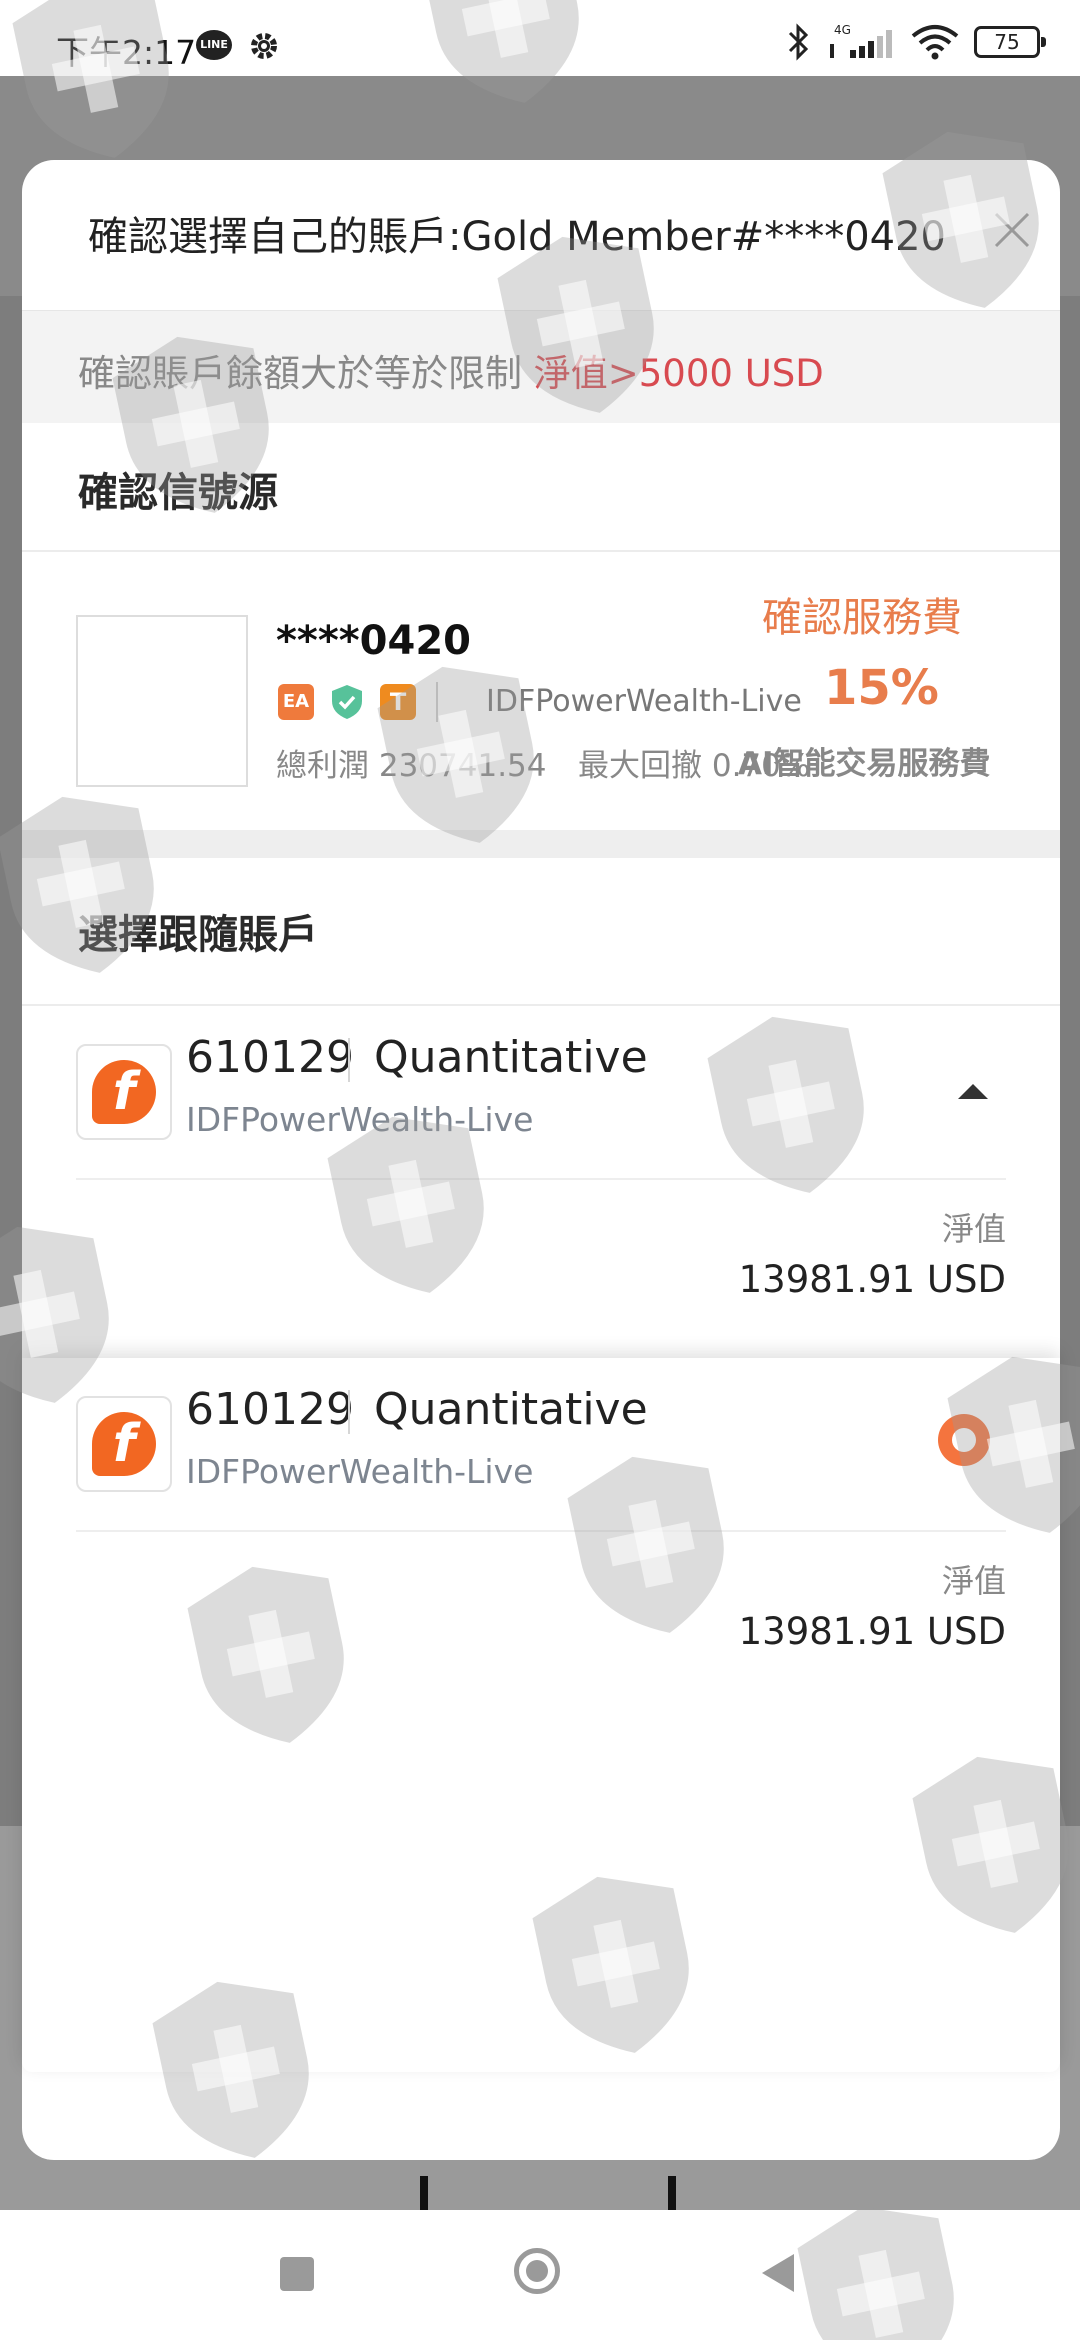 Image resolution: width=1080 pixels, height=2340 pixels. Describe the element at coordinates (864, 764) in the screenshot. I see `fee-description: AI智能交易服務費` at that location.